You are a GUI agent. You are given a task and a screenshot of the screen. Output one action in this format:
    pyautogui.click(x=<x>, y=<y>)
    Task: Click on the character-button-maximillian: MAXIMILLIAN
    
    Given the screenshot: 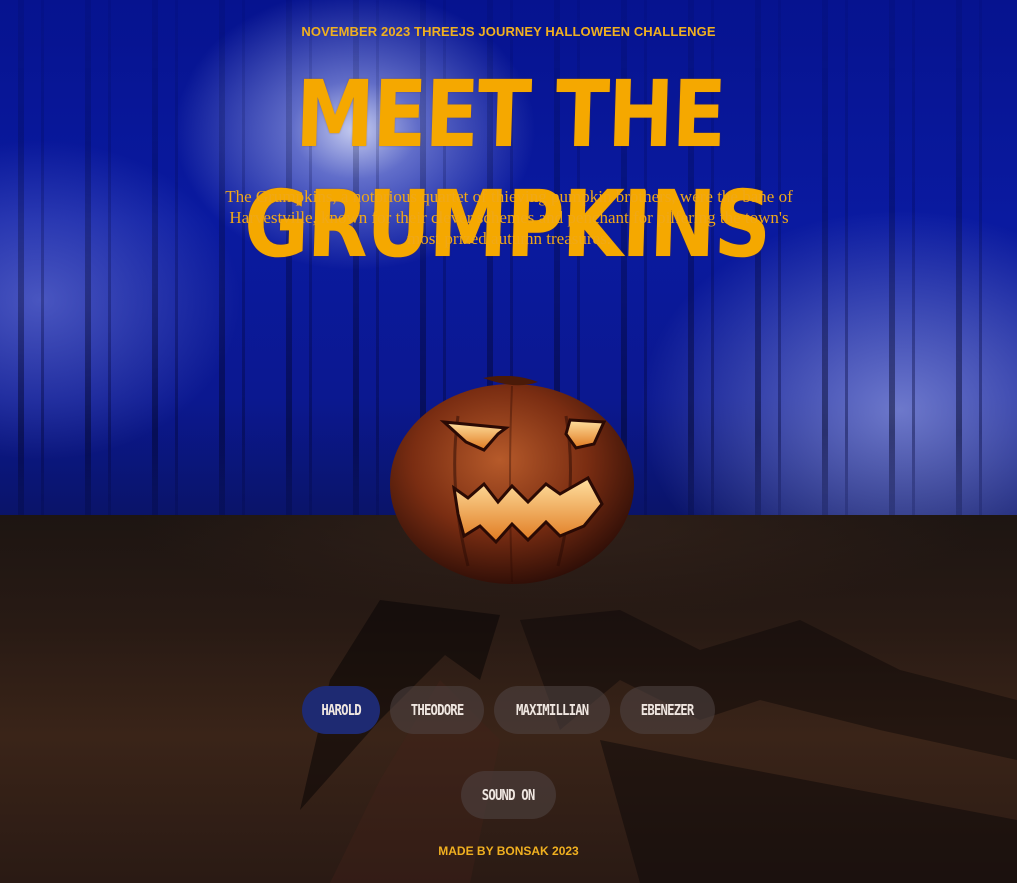 What is the action you would take?
    pyautogui.click(x=552, y=710)
    